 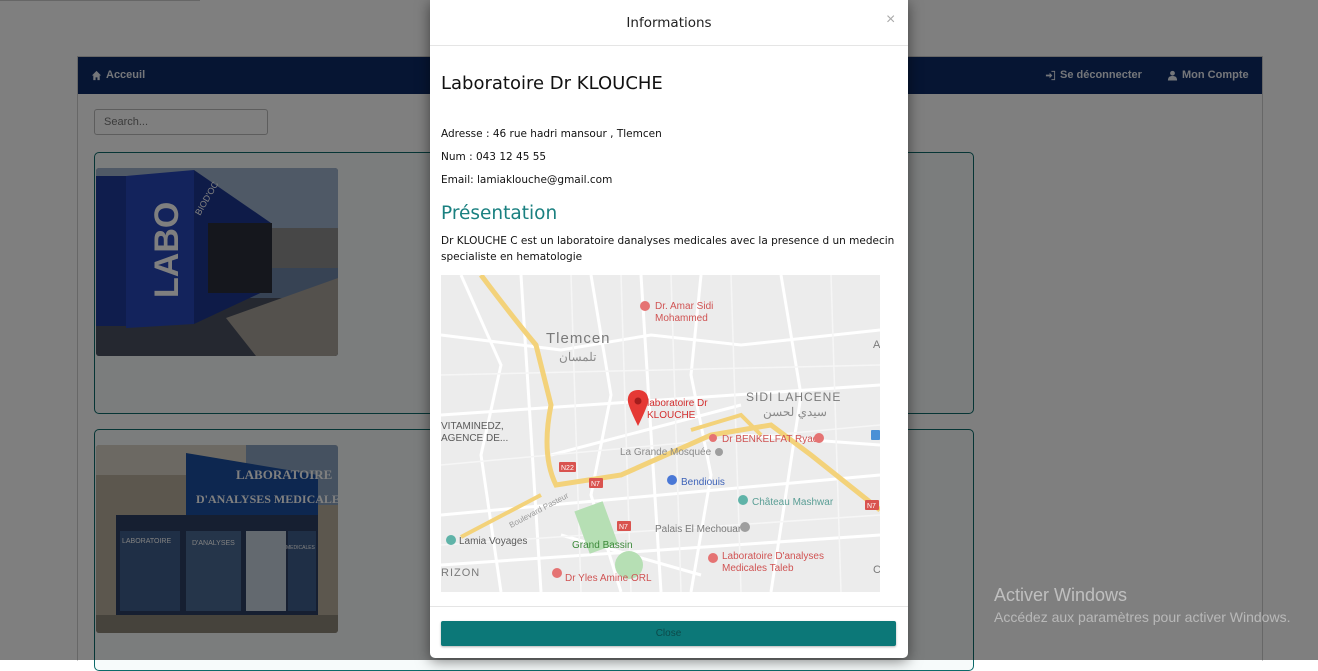 What do you see at coordinates (876, 345) in the screenshot?
I see `map-edge-label-a: A` at bounding box center [876, 345].